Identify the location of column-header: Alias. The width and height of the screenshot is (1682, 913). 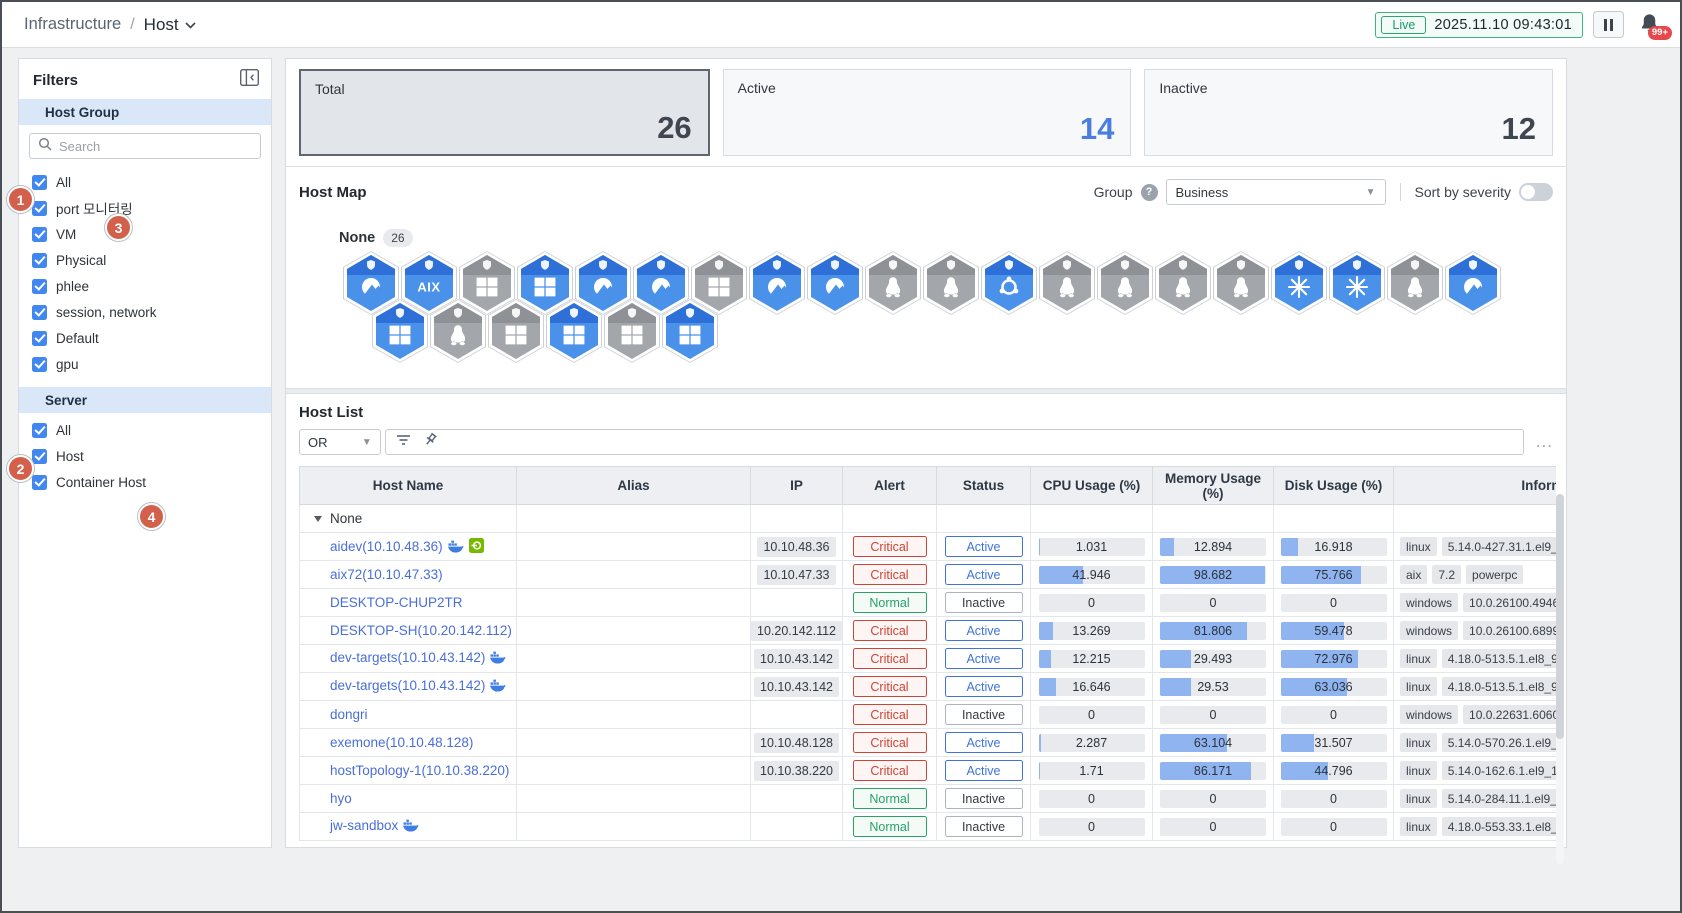
(633, 485).